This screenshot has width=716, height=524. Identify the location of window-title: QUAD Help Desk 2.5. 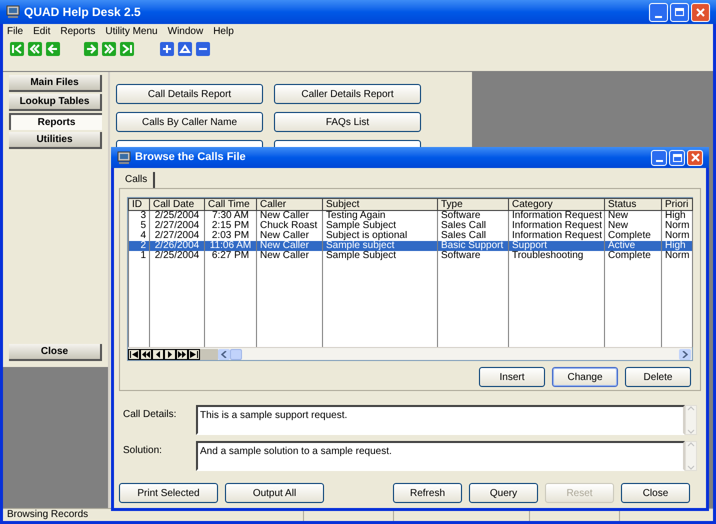
(83, 12).